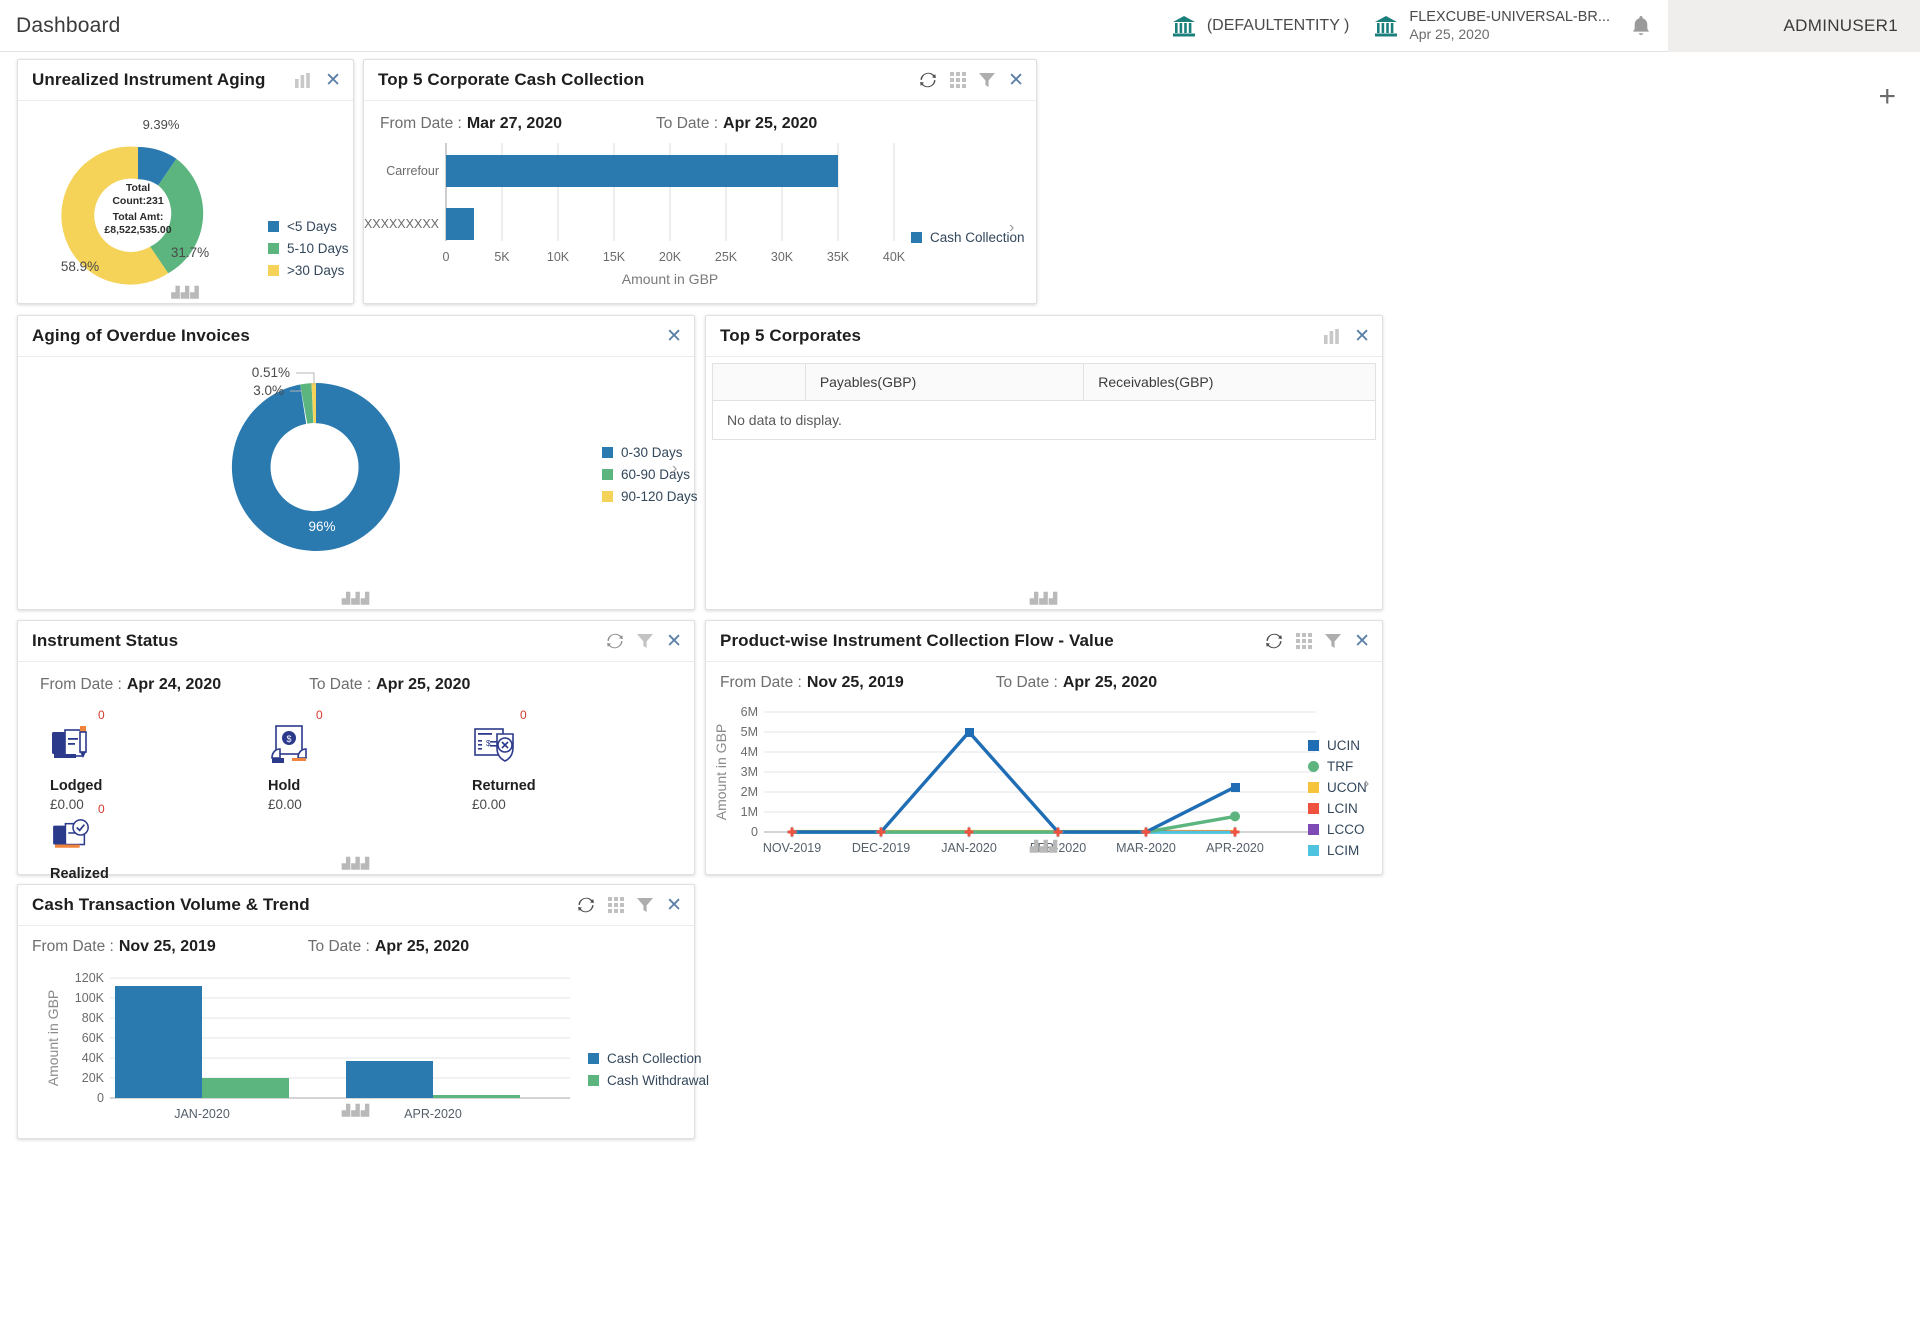 The image size is (1920, 1339). What do you see at coordinates (1794, 26) in the screenshot?
I see `user-menu: ADMINUSER1` at bounding box center [1794, 26].